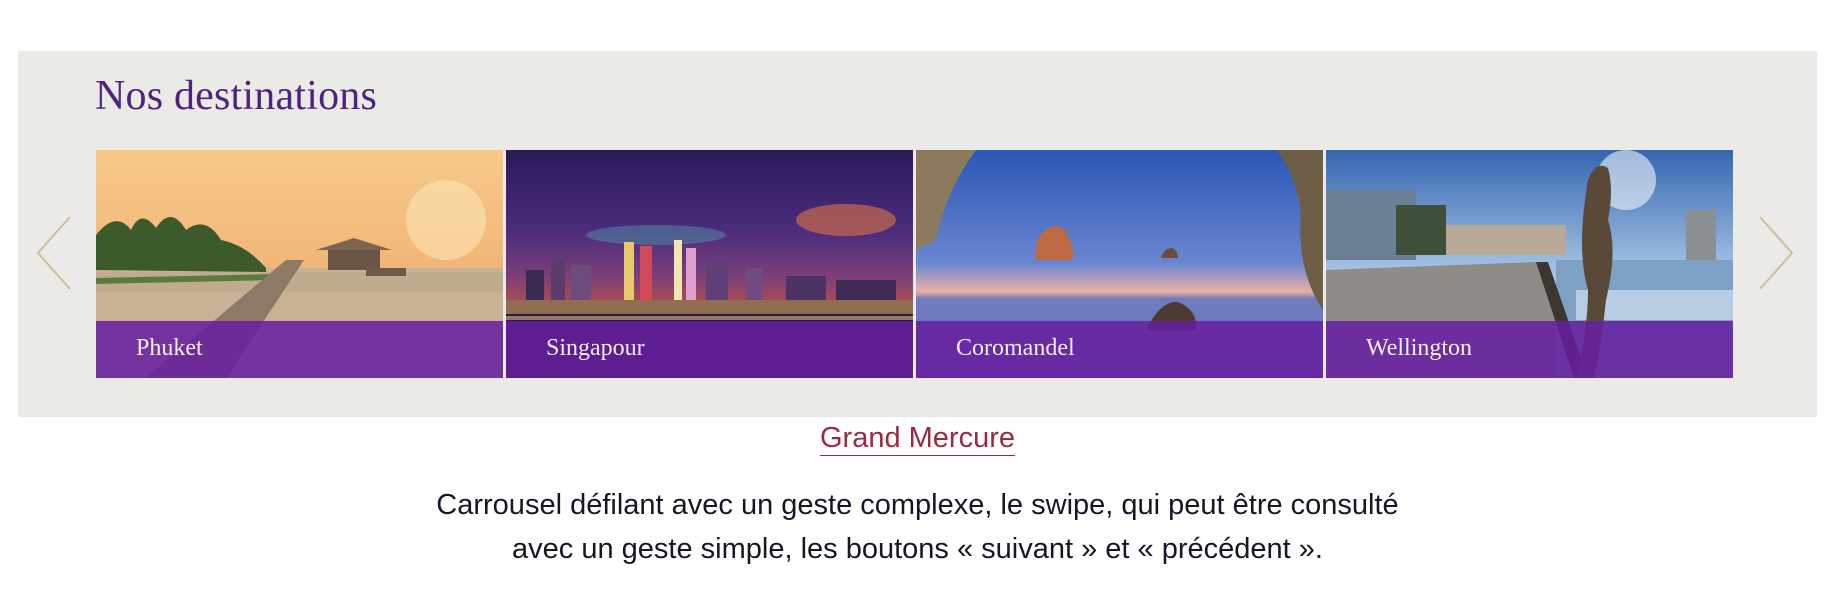 Image resolution: width=1835 pixels, height=608 pixels. What do you see at coordinates (169, 348) in the screenshot?
I see `slide-label-phuket: Phuket` at bounding box center [169, 348].